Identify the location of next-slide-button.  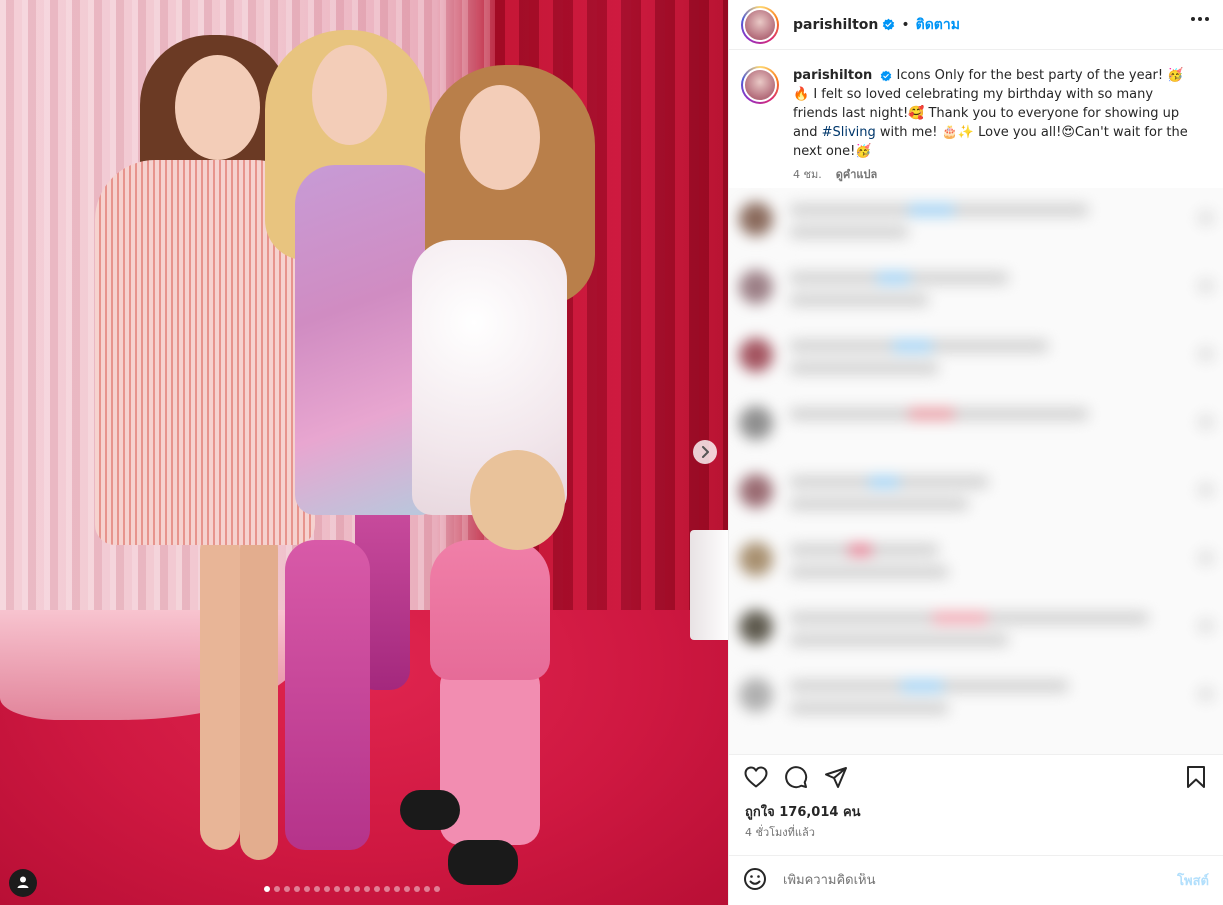
(705, 452).